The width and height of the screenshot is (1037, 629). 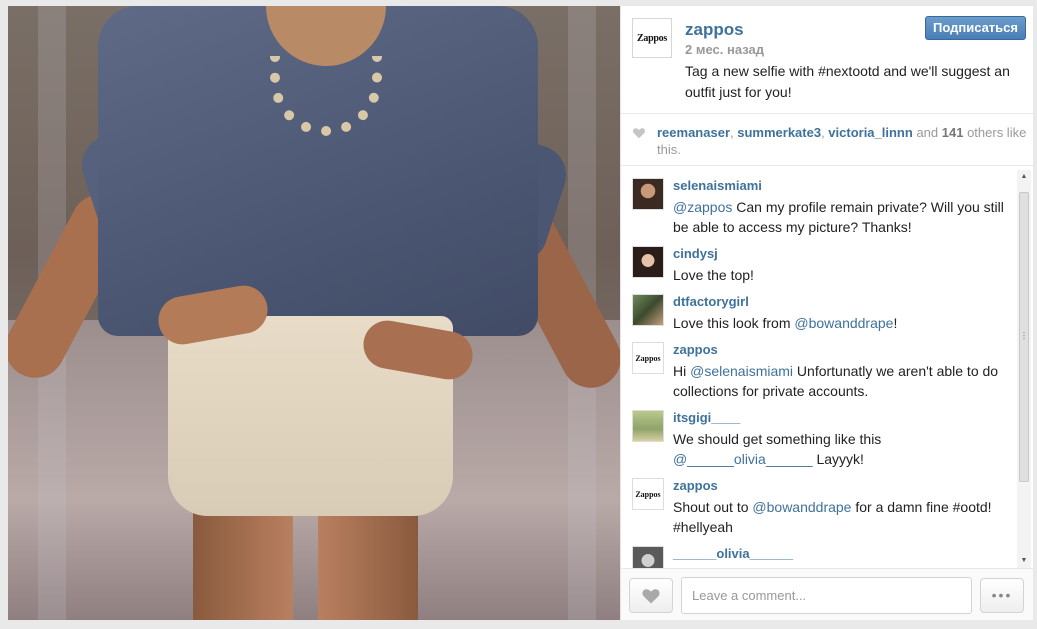 I want to click on like-button, so click(x=651, y=595).